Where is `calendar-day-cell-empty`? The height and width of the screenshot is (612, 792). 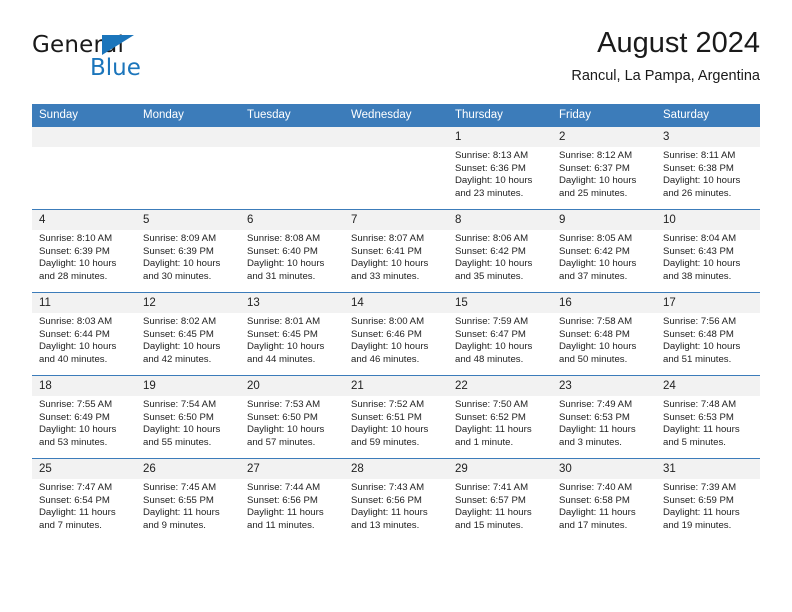
calendar-day-cell-empty is located at coordinates (292, 168).